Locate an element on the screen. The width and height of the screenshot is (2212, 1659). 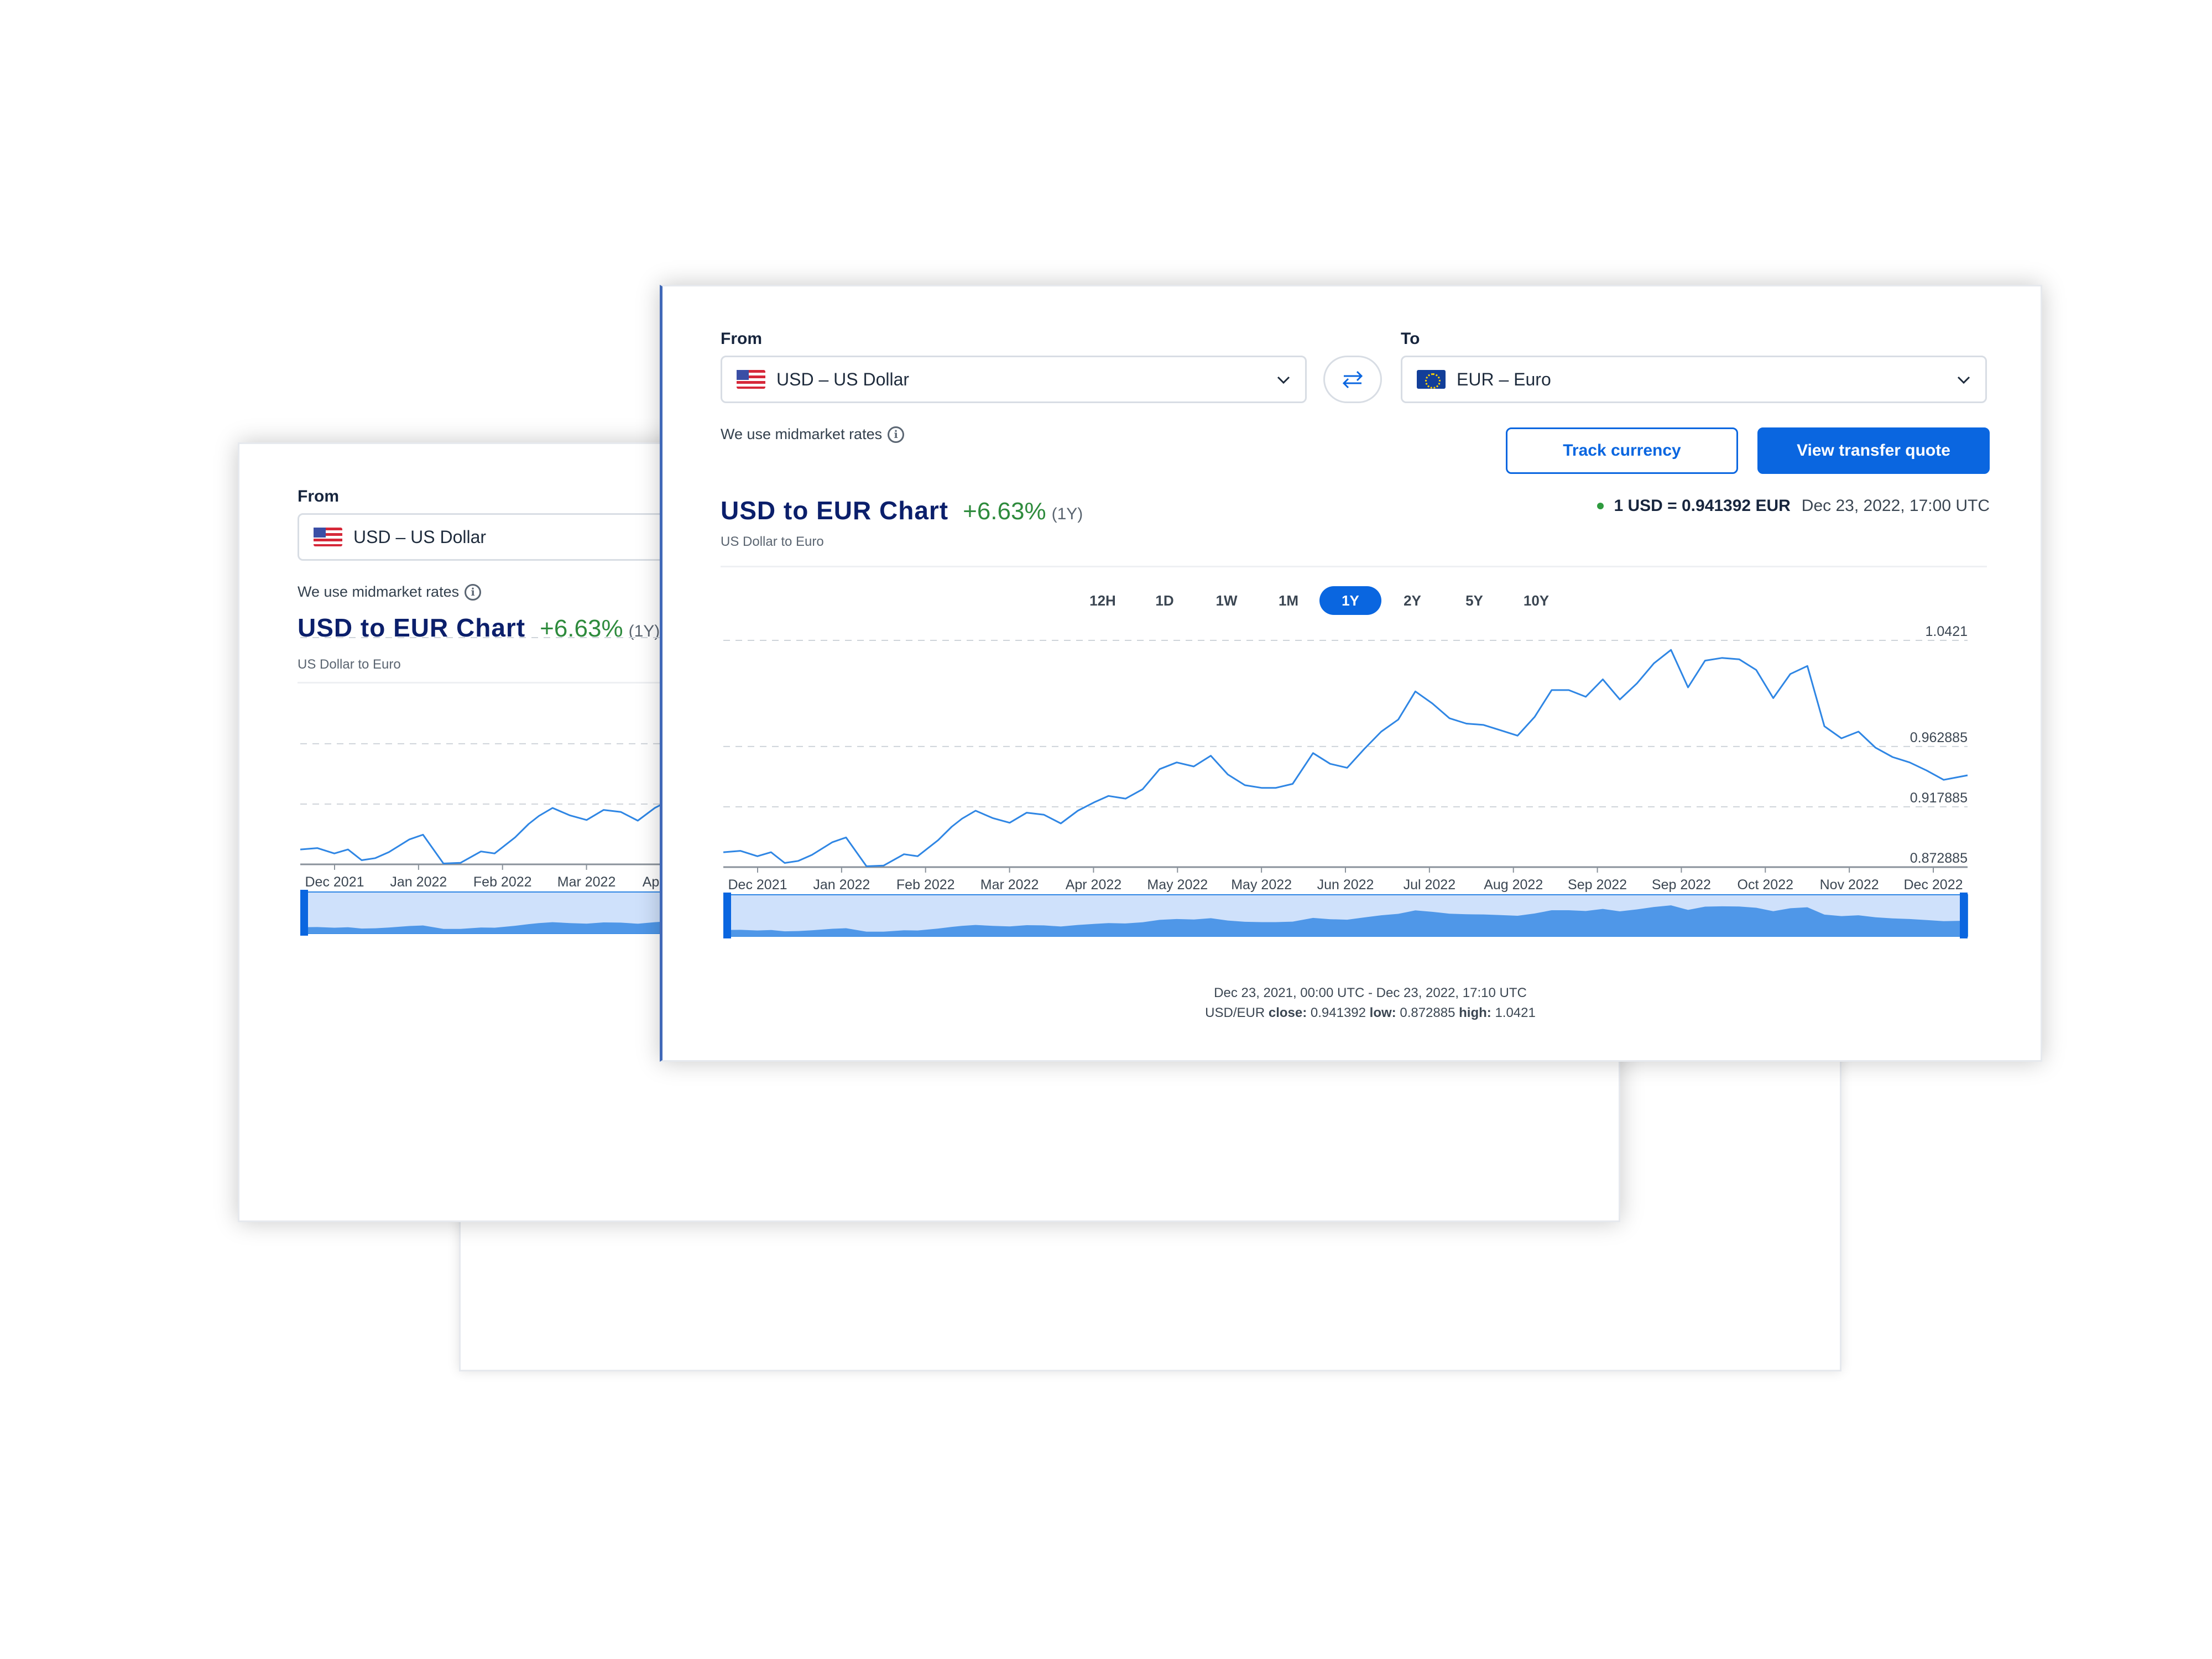
x-tick-label: Dec 2022 is located at coordinates (1933, 885).